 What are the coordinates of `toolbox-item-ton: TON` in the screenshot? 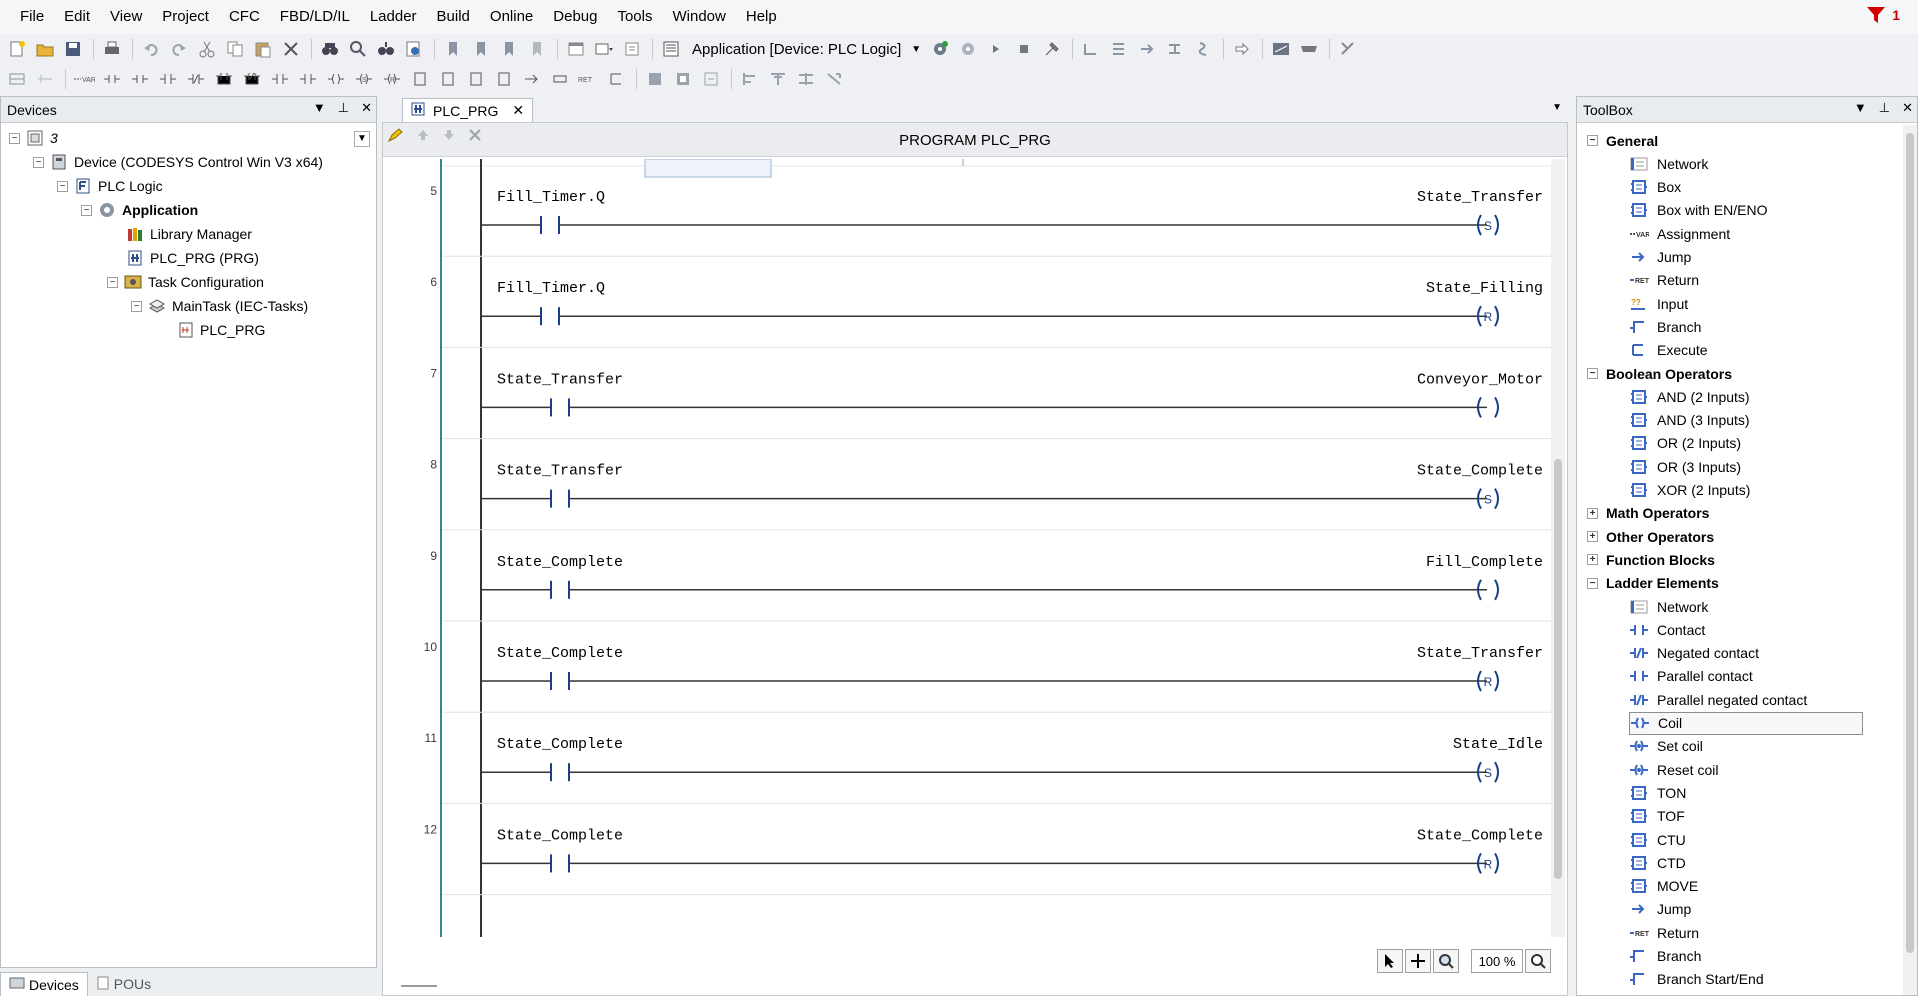 It's located at (1746, 792).